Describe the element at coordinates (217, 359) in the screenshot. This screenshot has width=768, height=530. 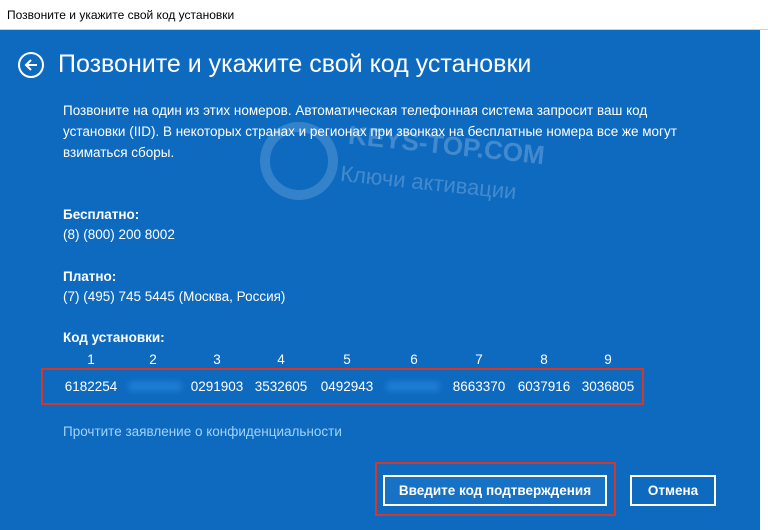
I see `iid-group-number: 3` at that location.